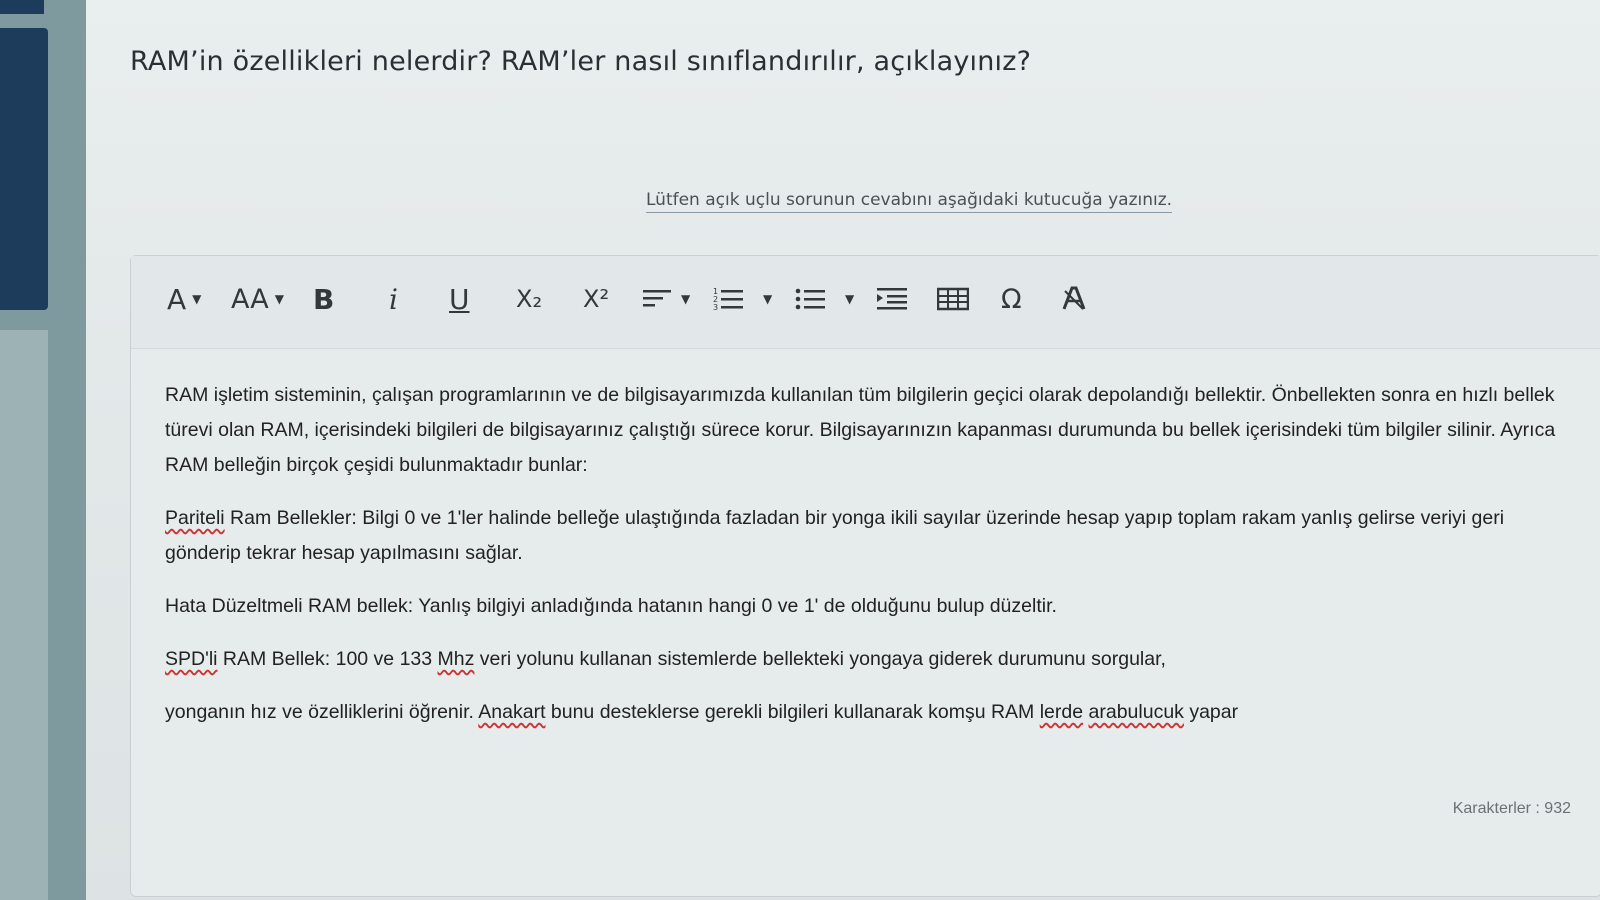  I want to click on special-char-button: Ω, so click(1011, 299).